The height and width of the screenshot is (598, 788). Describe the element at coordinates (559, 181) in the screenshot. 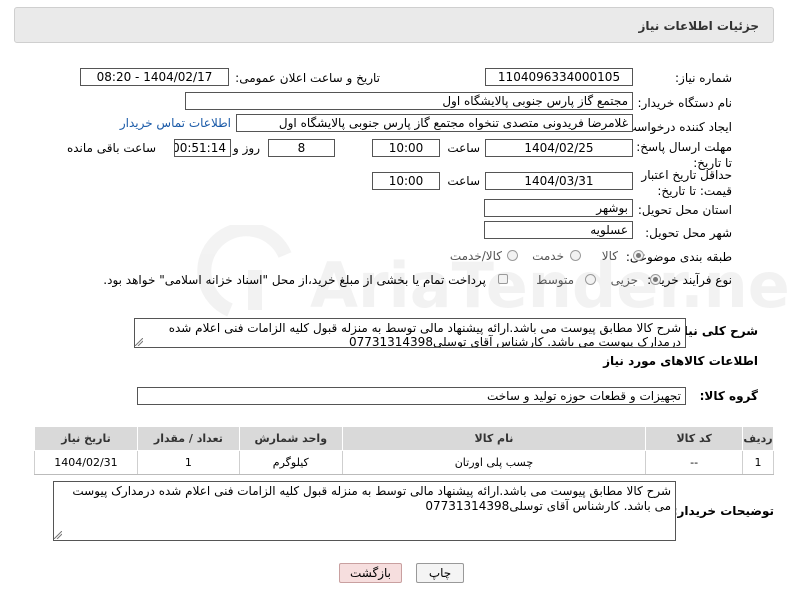

I see `price-validity-date-field: 1404/03/31` at that location.